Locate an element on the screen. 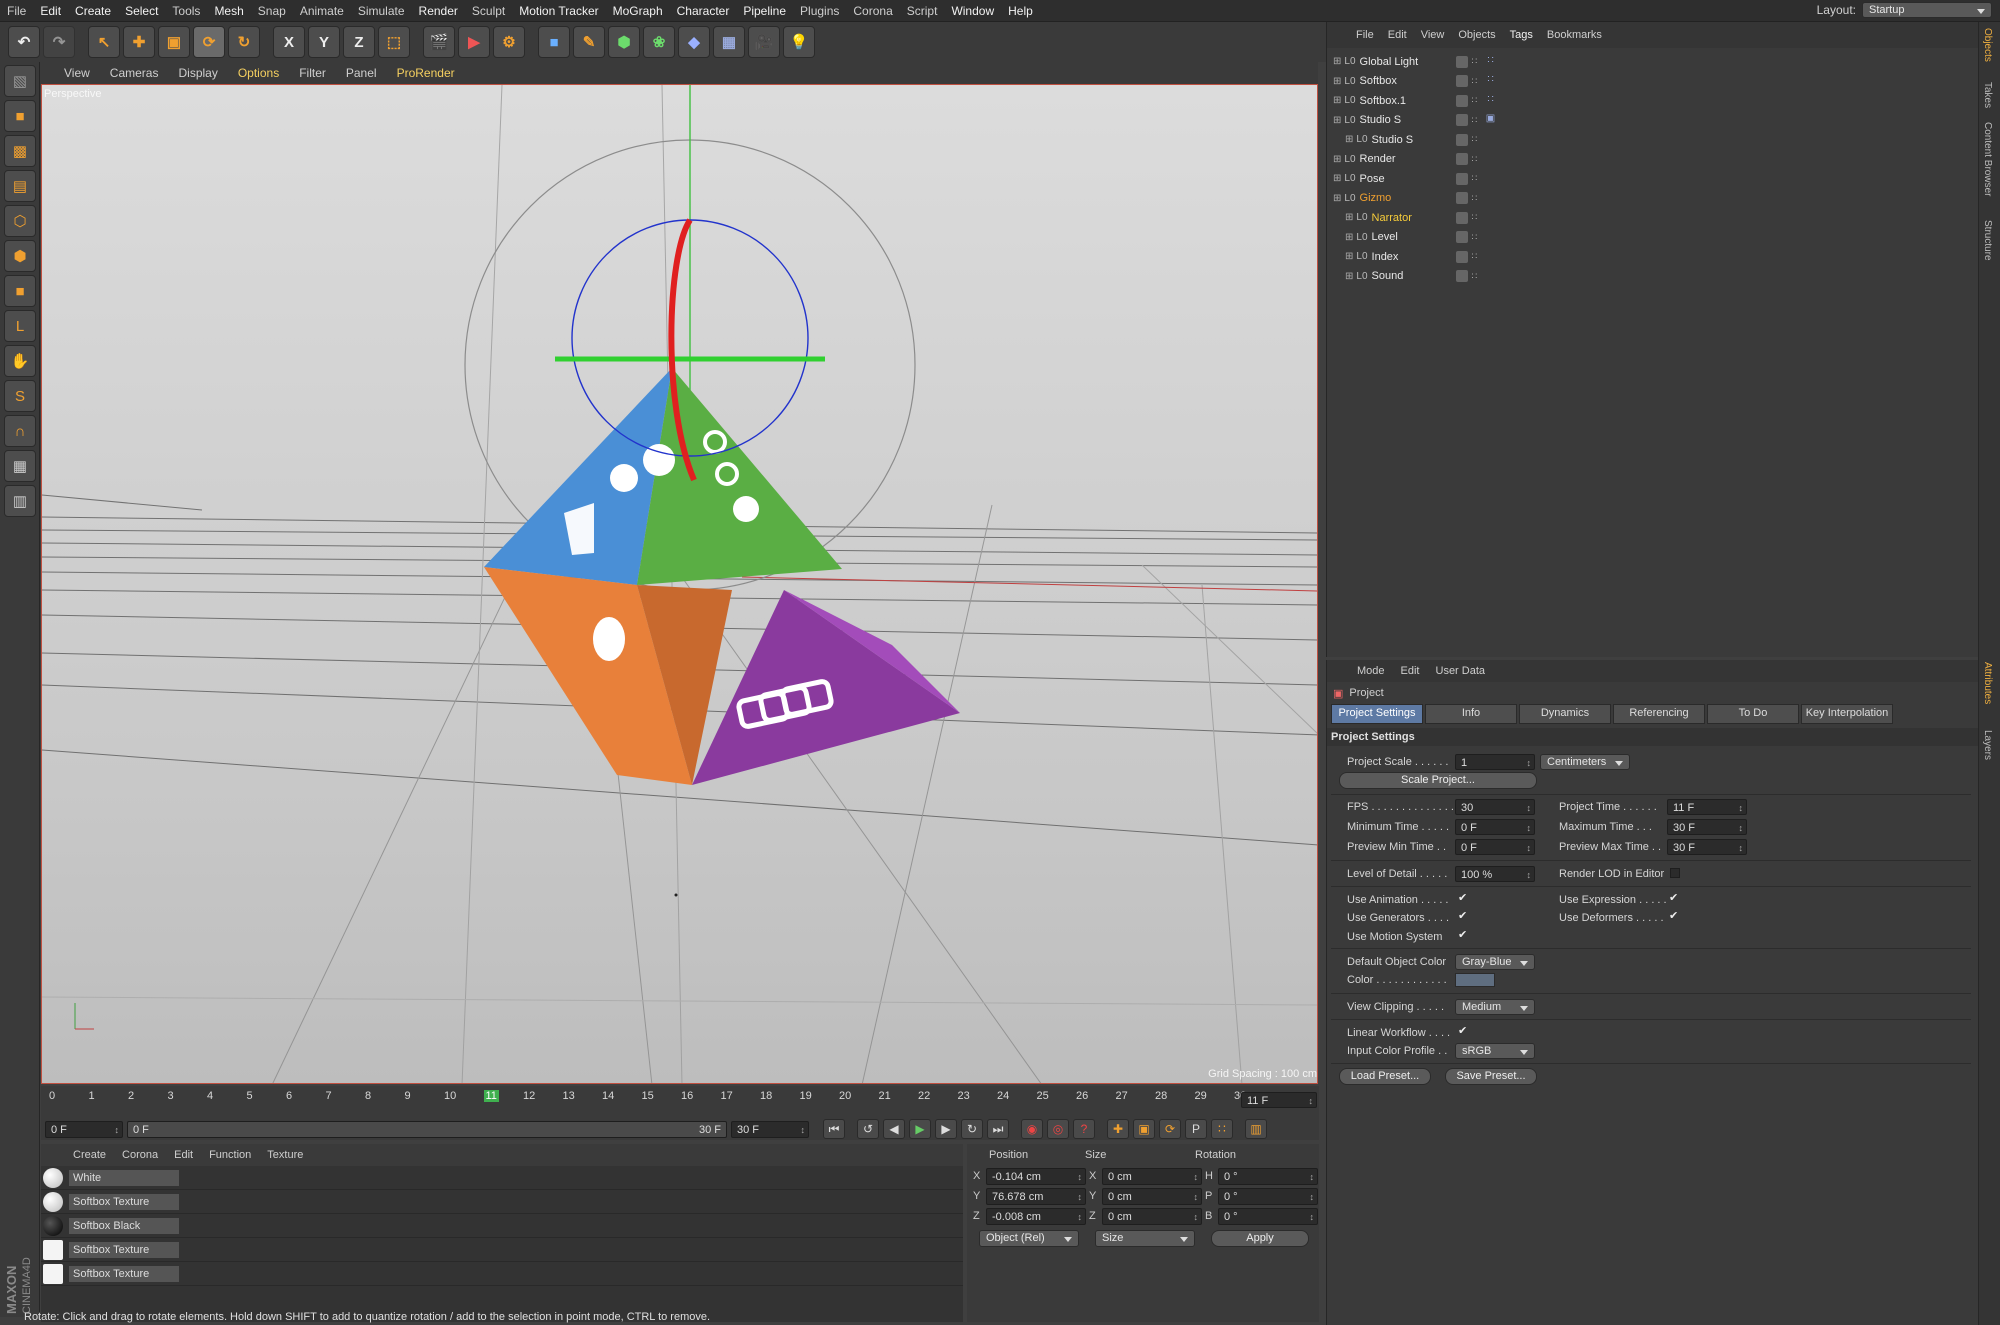 The image size is (2000, 1325). record-rotation-icon: ⟳ is located at coordinates (1170, 1129).